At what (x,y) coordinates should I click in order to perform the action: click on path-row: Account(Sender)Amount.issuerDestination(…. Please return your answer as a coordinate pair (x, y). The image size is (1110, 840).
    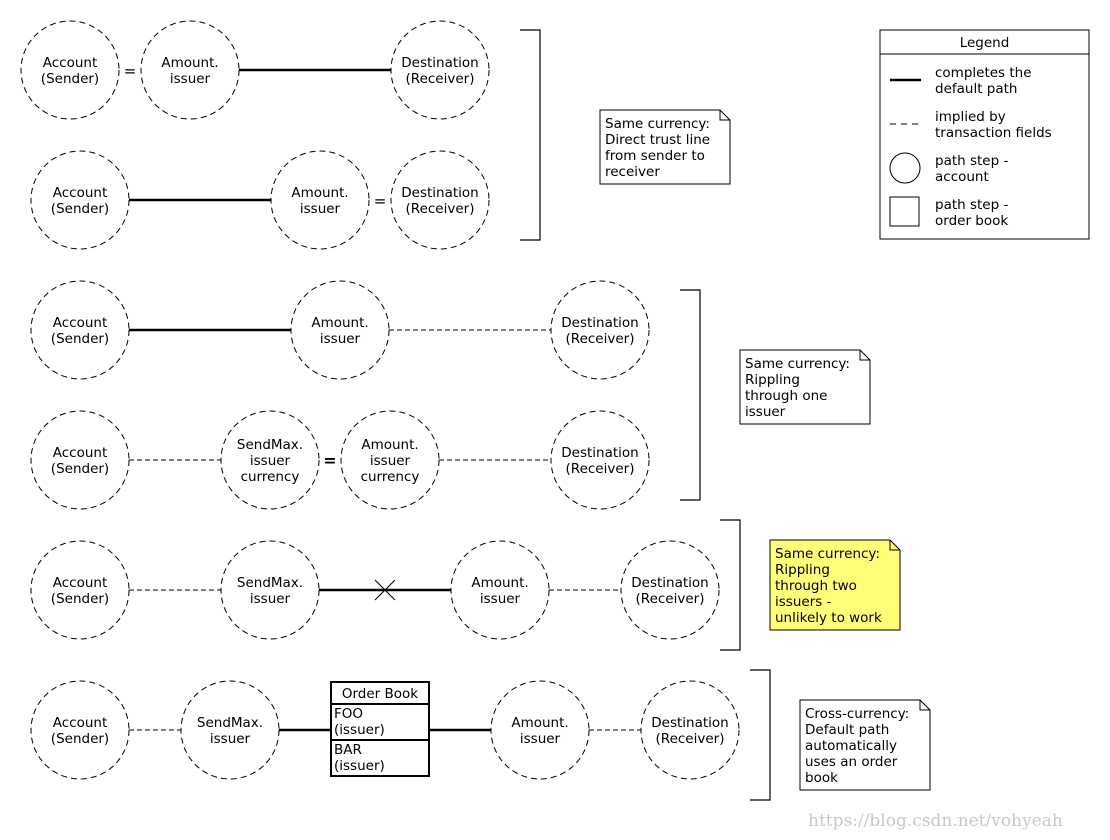
    Looking at the image, I should click on (260, 200).